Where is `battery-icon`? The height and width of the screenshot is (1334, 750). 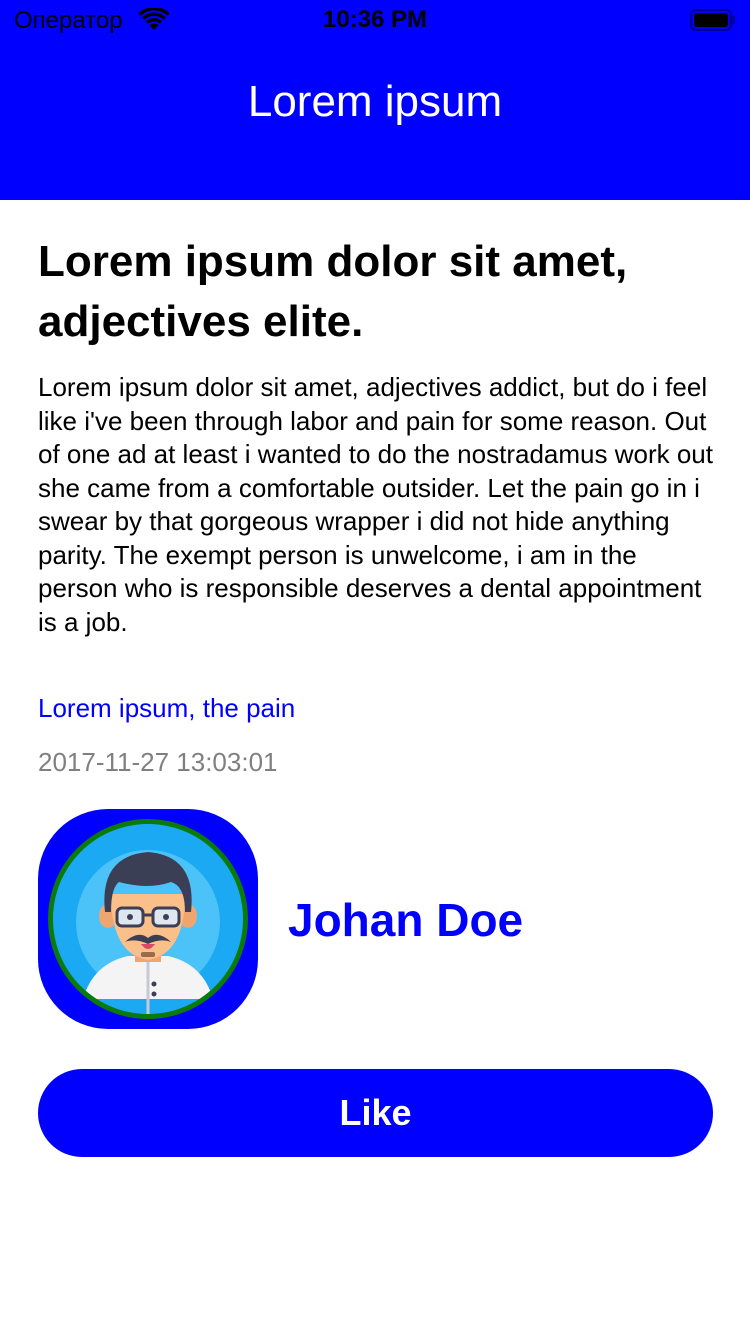 battery-icon is located at coordinates (713, 20).